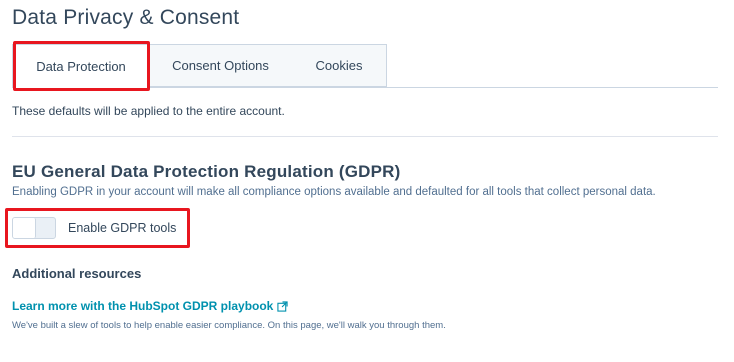  I want to click on gdpr-toggle-row: Enable GDPR tools, so click(94, 228).